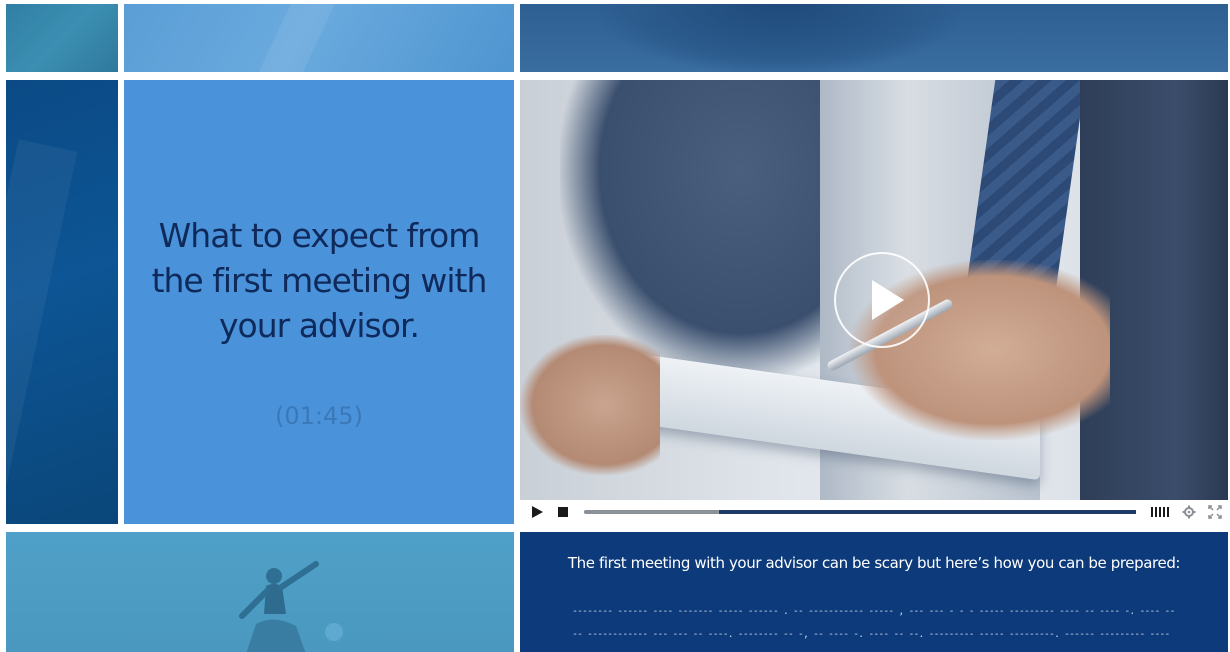 This screenshot has height=652, width=1230. I want to click on video-progress-bar, so click(860, 512).